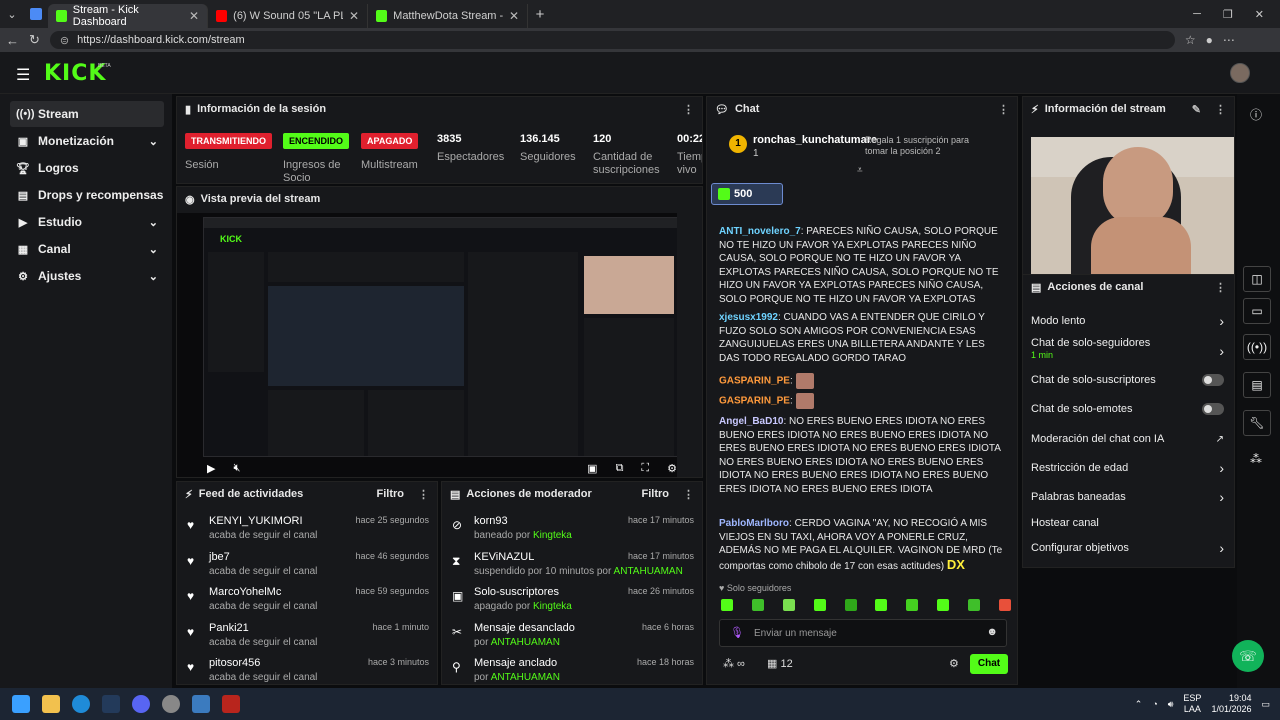 The image size is (1280, 720). I want to click on maximize-icon: ❐, so click(1228, 14).